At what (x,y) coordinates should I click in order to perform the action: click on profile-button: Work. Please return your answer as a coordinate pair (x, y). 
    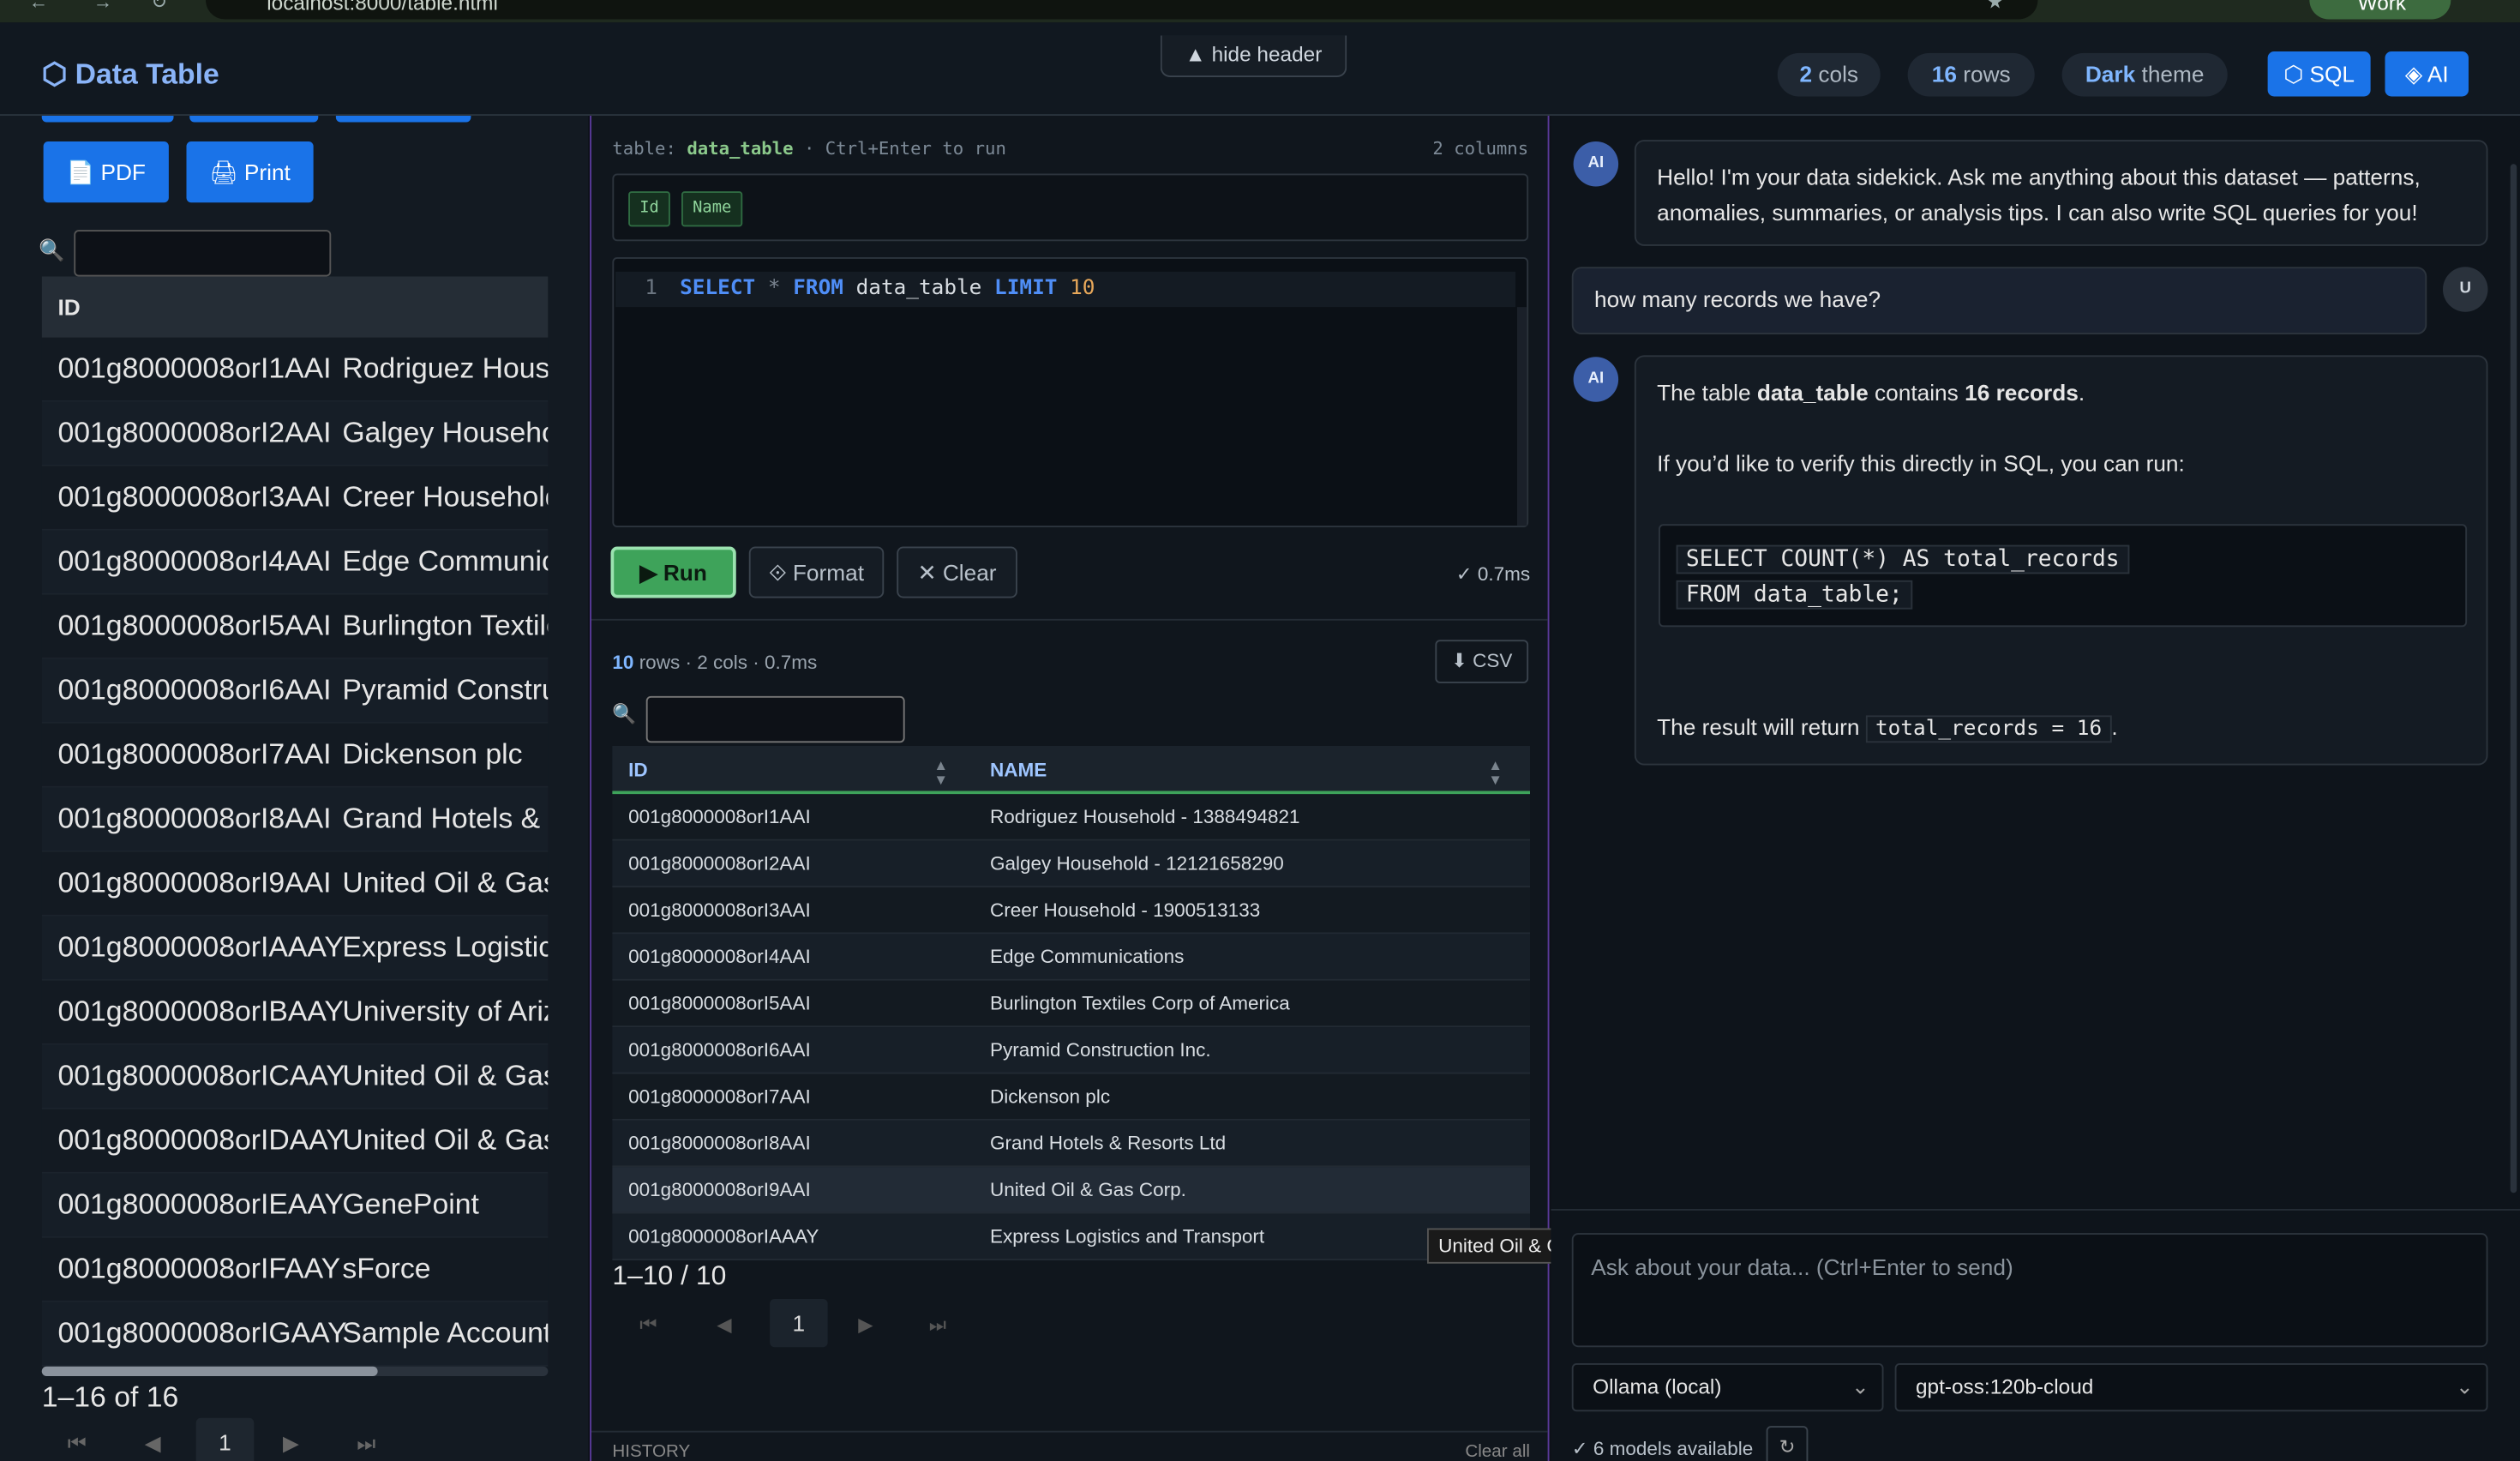
    Looking at the image, I should click on (2380, 10).